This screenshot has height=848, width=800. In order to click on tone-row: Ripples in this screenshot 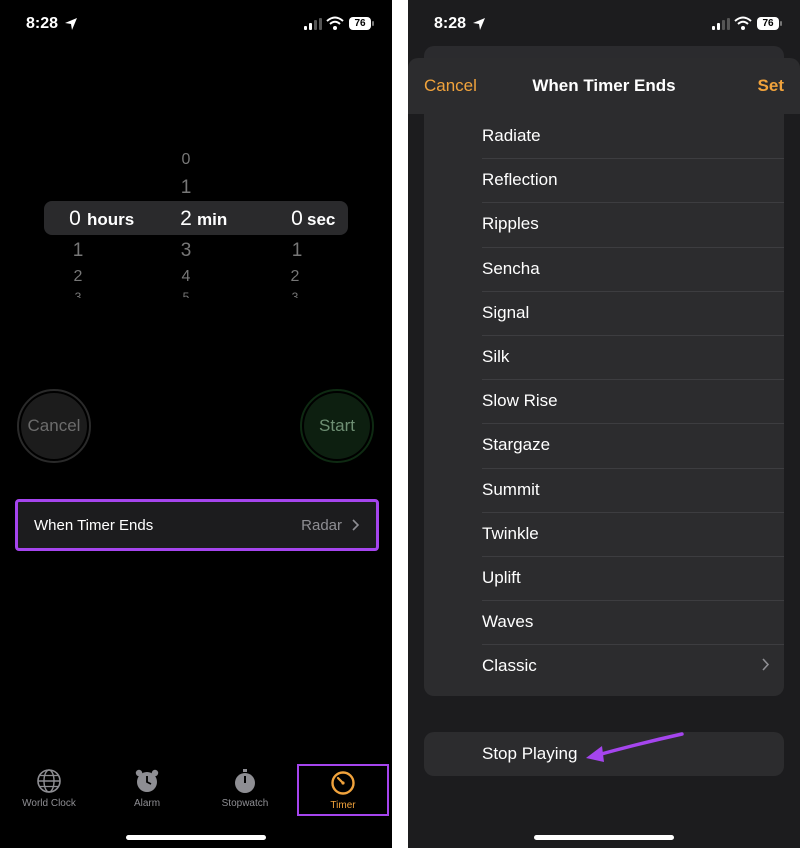, I will do `click(604, 224)`.